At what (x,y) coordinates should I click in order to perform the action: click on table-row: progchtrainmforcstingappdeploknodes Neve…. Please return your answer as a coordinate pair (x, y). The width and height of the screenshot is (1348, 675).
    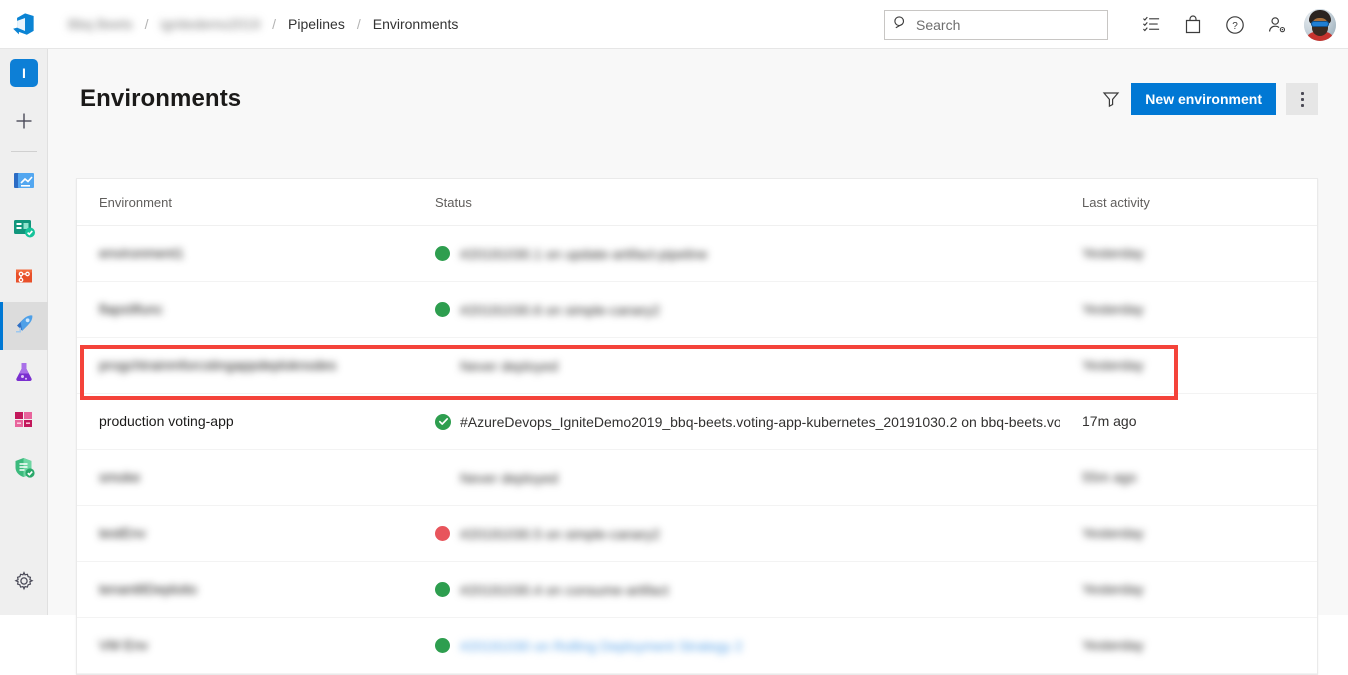
    Looking at the image, I should click on (697, 366).